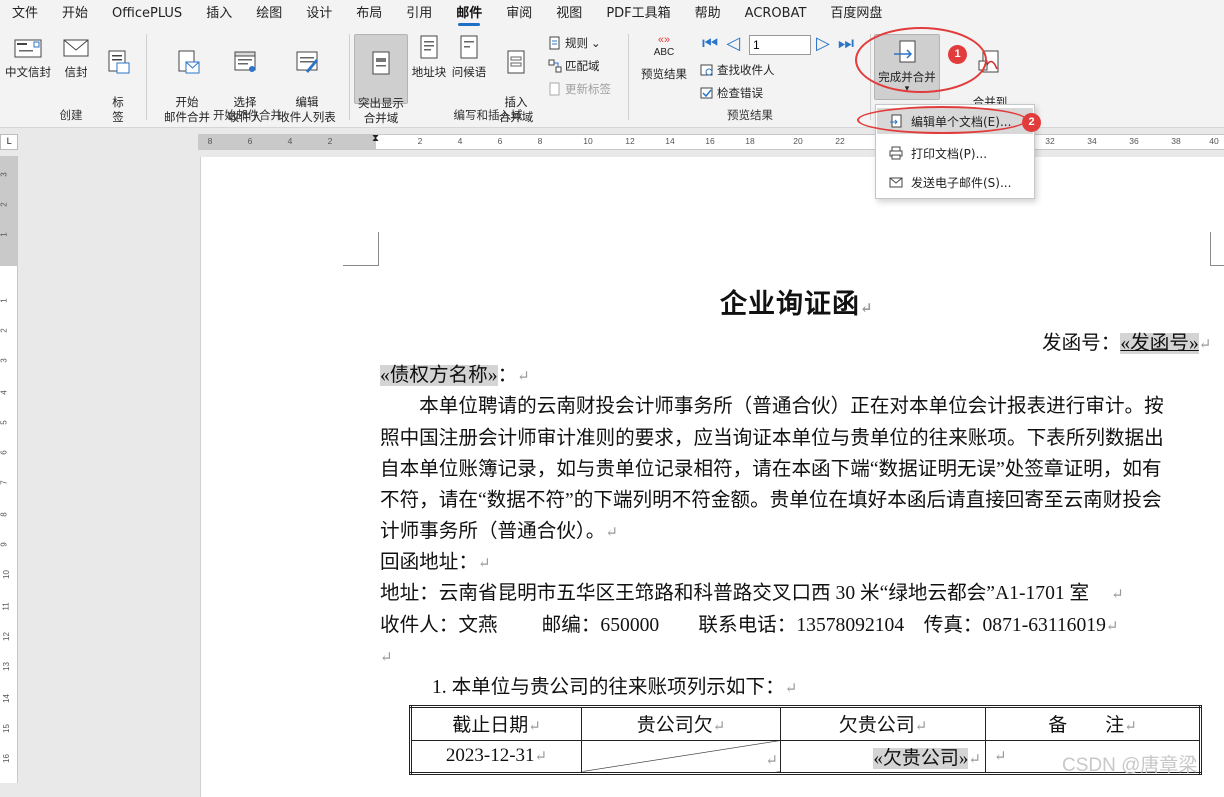 The image size is (1224, 797). I want to click on table-header-cell: 欠贵公司↵, so click(883, 723).